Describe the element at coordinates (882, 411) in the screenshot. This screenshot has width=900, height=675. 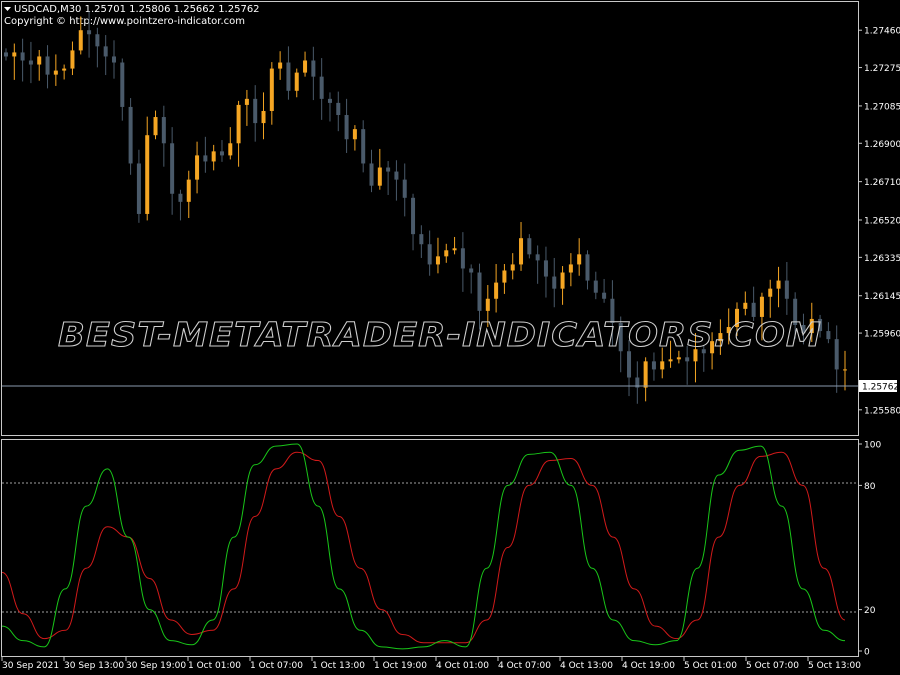
I see `price-tick-label: 1.25580` at that location.